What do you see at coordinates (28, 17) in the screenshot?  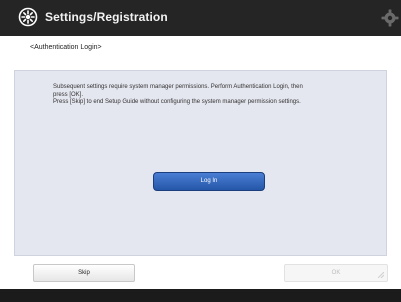 I see `settings-registration-icon` at bounding box center [28, 17].